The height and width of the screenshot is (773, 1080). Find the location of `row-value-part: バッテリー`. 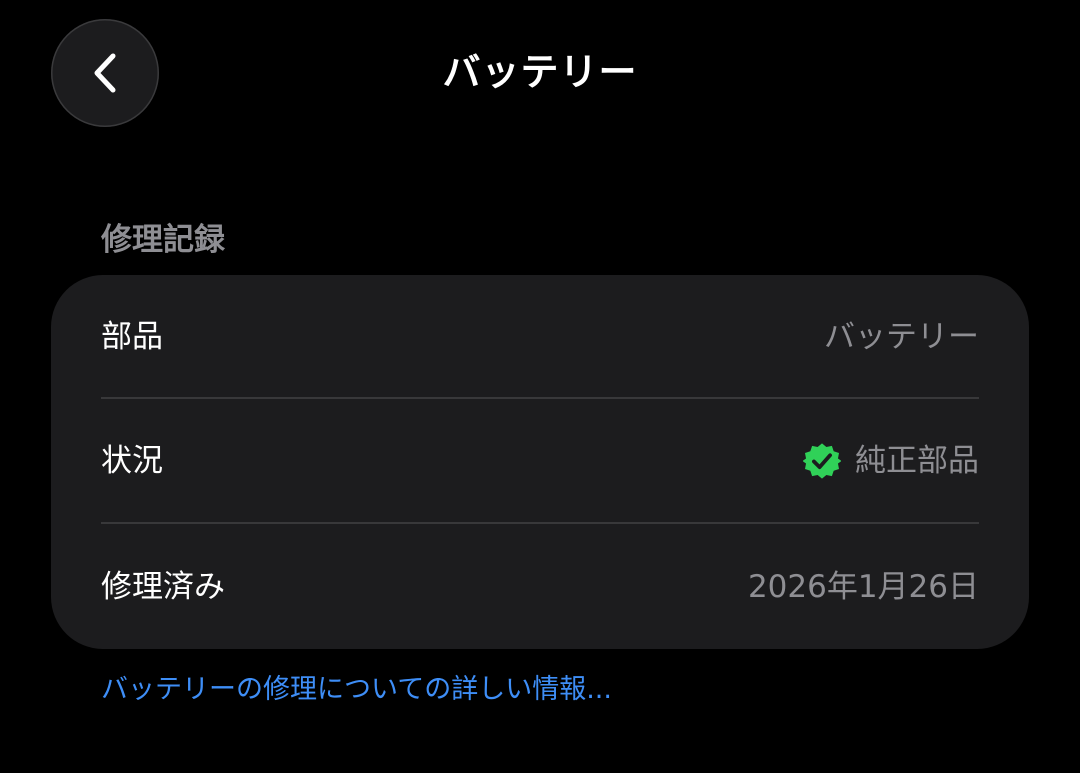

row-value-part: バッテリー is located at coordinates (901, 337).